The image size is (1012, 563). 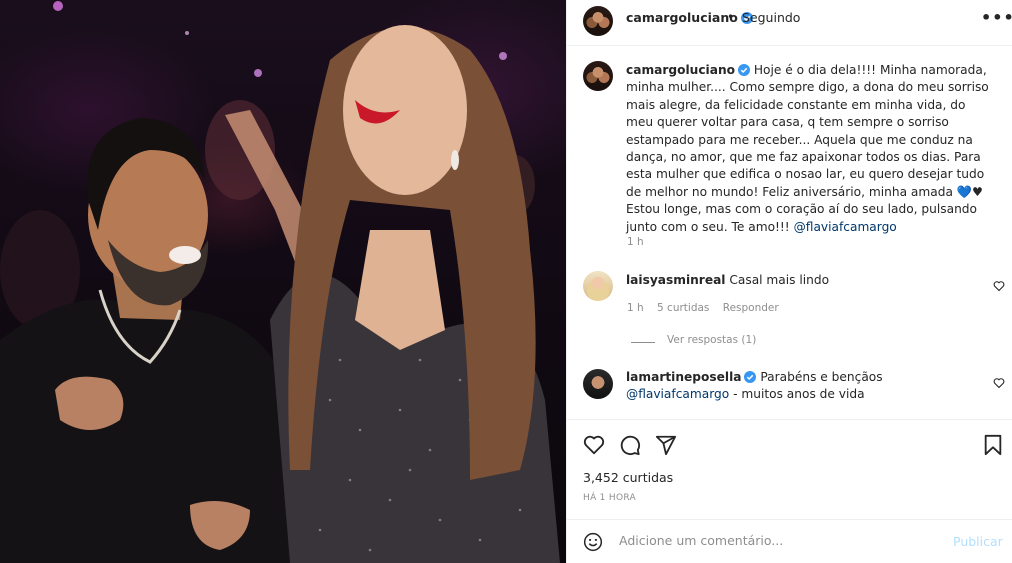 What do you see at coordinates (711, 340) in the screenshot?
I see `view-replies-button: Ver respostas (1)` at bounding box center [711, 340].